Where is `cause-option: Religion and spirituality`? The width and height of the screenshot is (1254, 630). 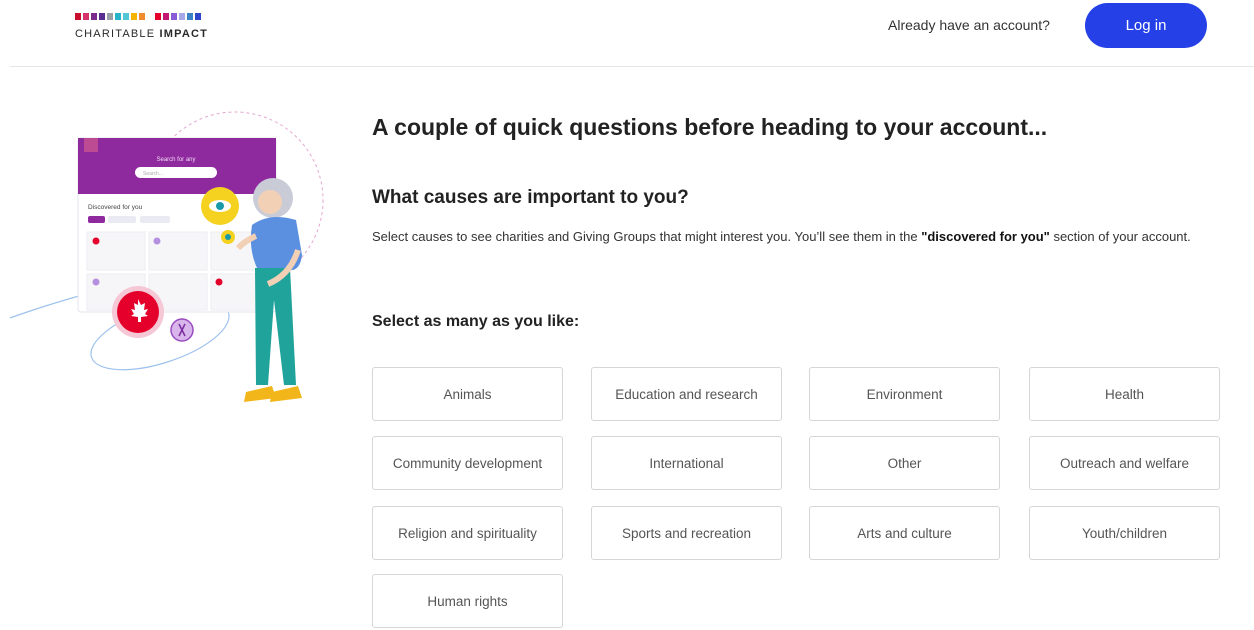 cause-option: Religion and spirituality is located at coordinates (467, 533).